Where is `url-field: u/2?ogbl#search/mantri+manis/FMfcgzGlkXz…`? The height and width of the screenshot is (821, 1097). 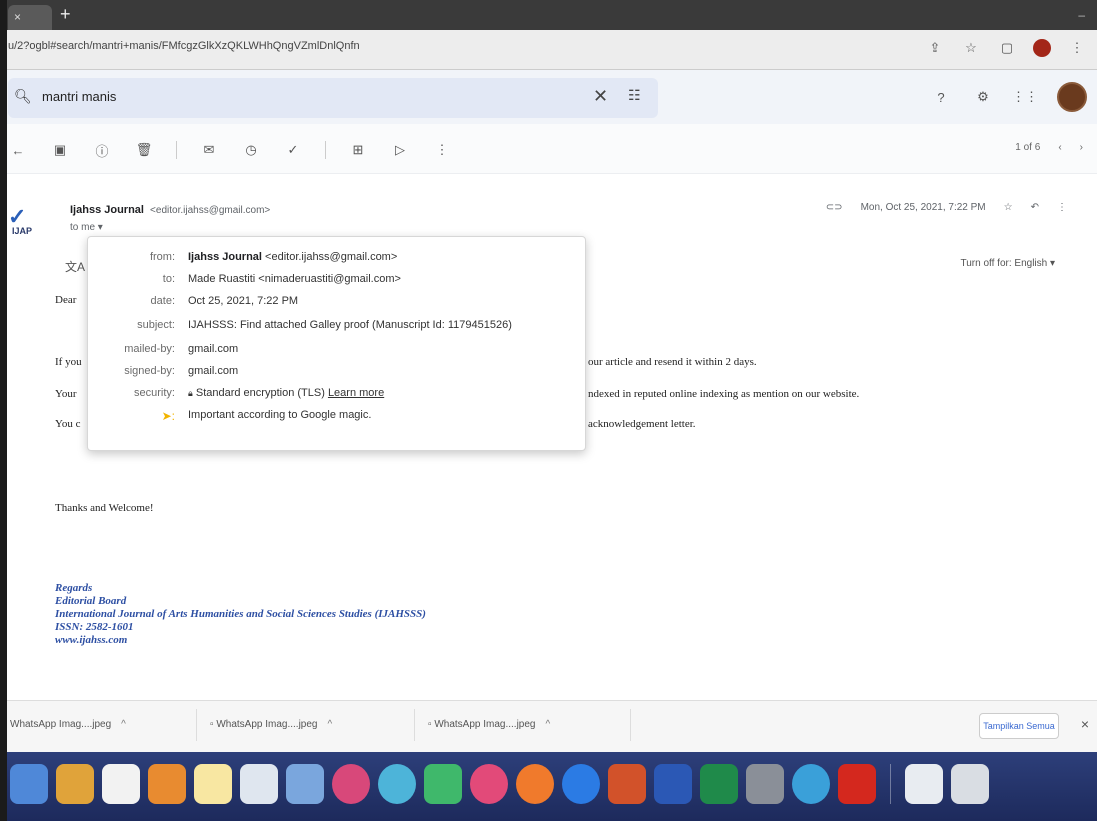 url-field: u/2?ogbl#search/mantri+manis/FMfcgzGlkXz… is located at coordinates (288, 50).